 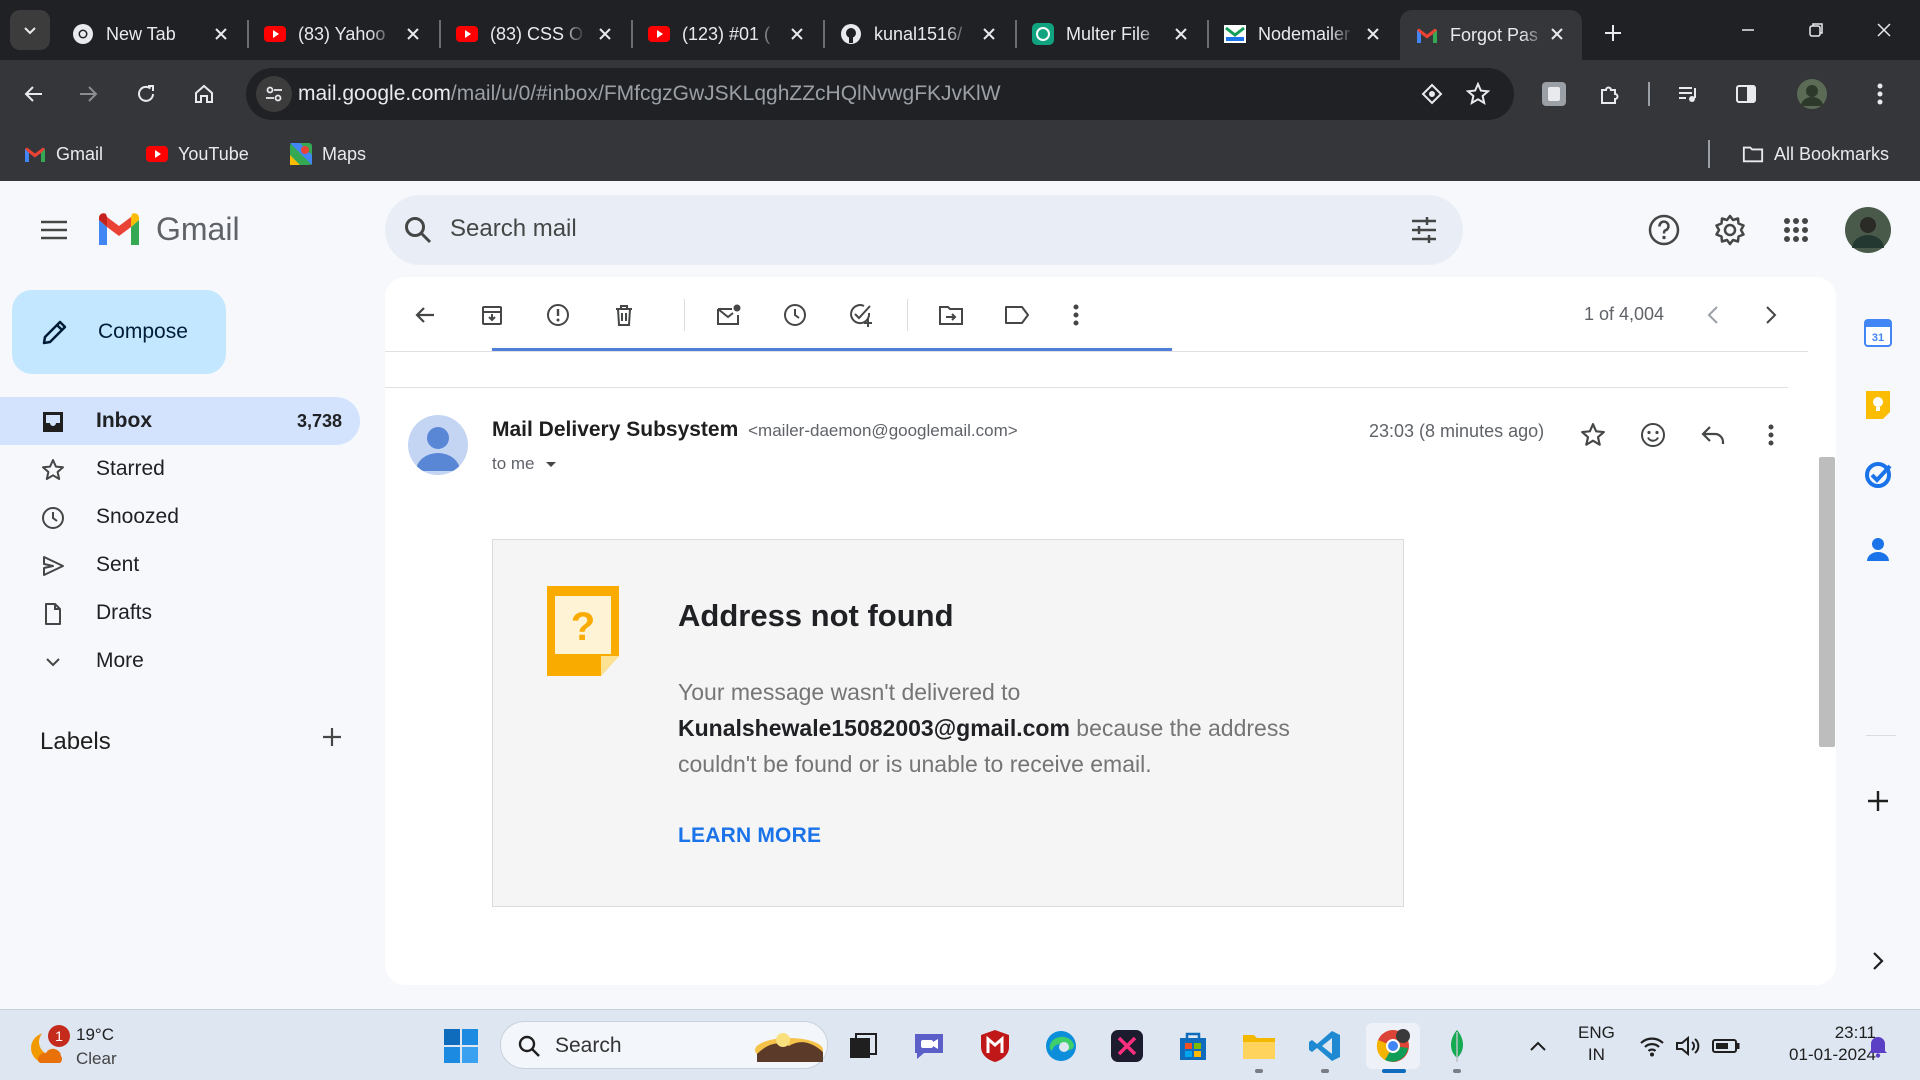 What do you see at coordinates (88, 94) in the screenshot?
I see `forward-button` at bounding box center [88, 94].